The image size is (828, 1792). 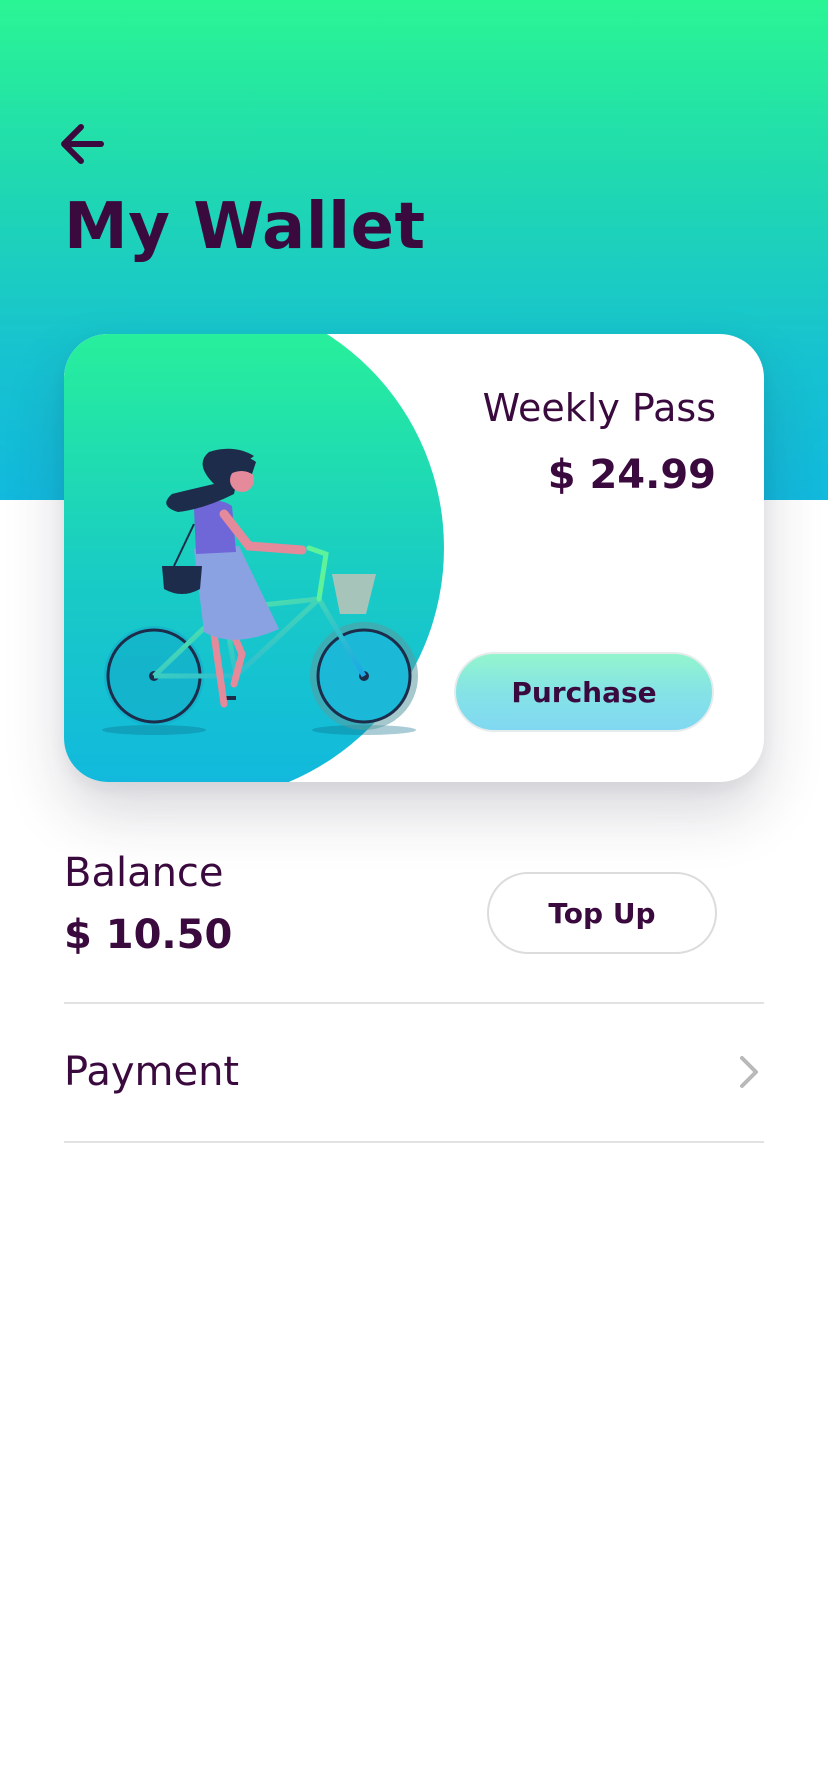 I want to click on bicycle-rider-illustration, so click(x=254, y=558).